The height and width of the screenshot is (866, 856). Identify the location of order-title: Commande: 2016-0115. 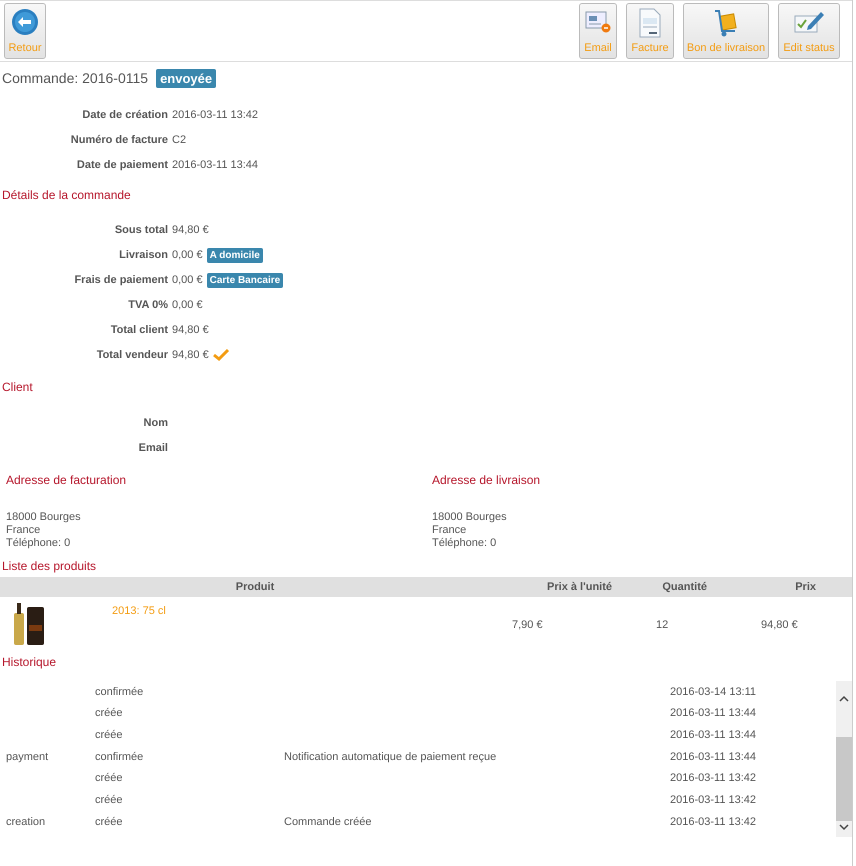
(75, 78).